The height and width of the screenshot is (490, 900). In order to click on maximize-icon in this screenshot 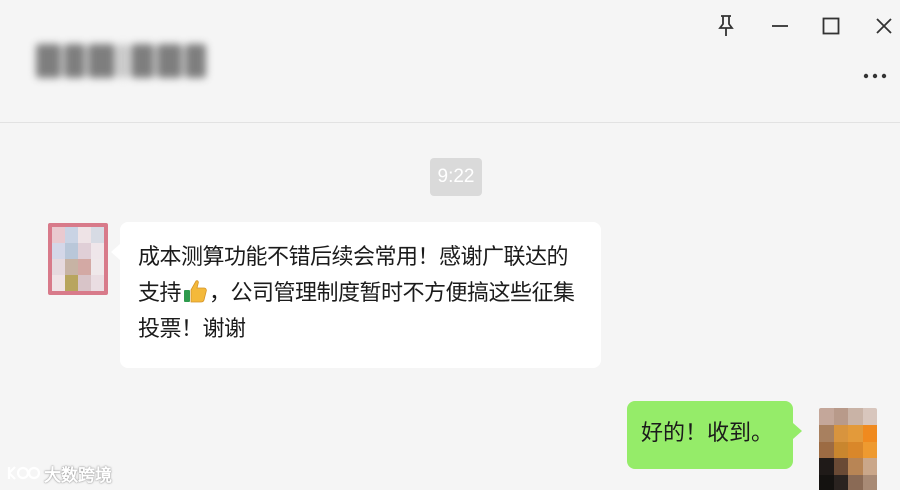, I will do `click(831, 26)`.